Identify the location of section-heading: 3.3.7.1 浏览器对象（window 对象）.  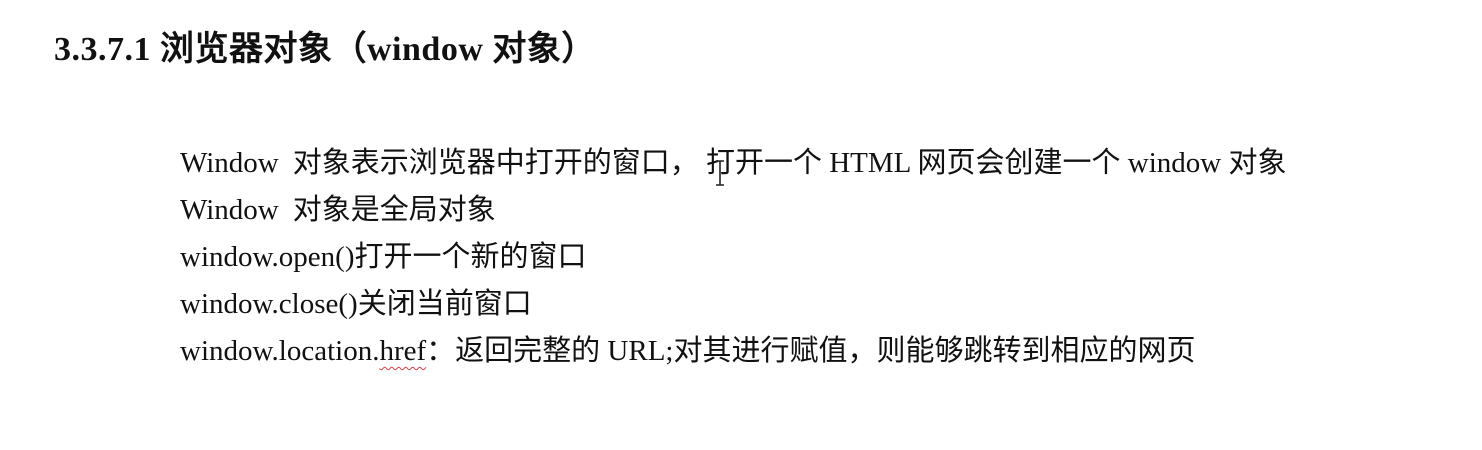
(325, 49).